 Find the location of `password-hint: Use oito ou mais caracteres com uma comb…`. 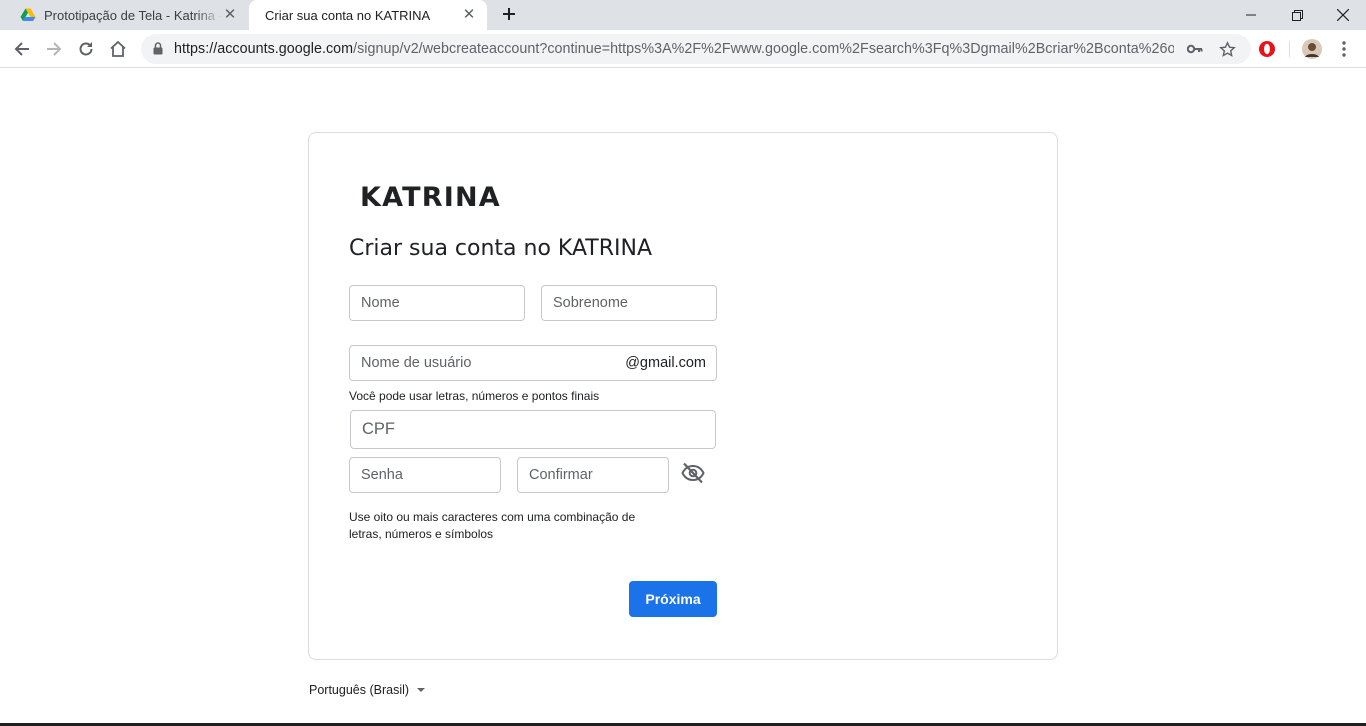

password-hint: Use oito ou mais caracteres com uma comb… is located at coordinates (492, 526).